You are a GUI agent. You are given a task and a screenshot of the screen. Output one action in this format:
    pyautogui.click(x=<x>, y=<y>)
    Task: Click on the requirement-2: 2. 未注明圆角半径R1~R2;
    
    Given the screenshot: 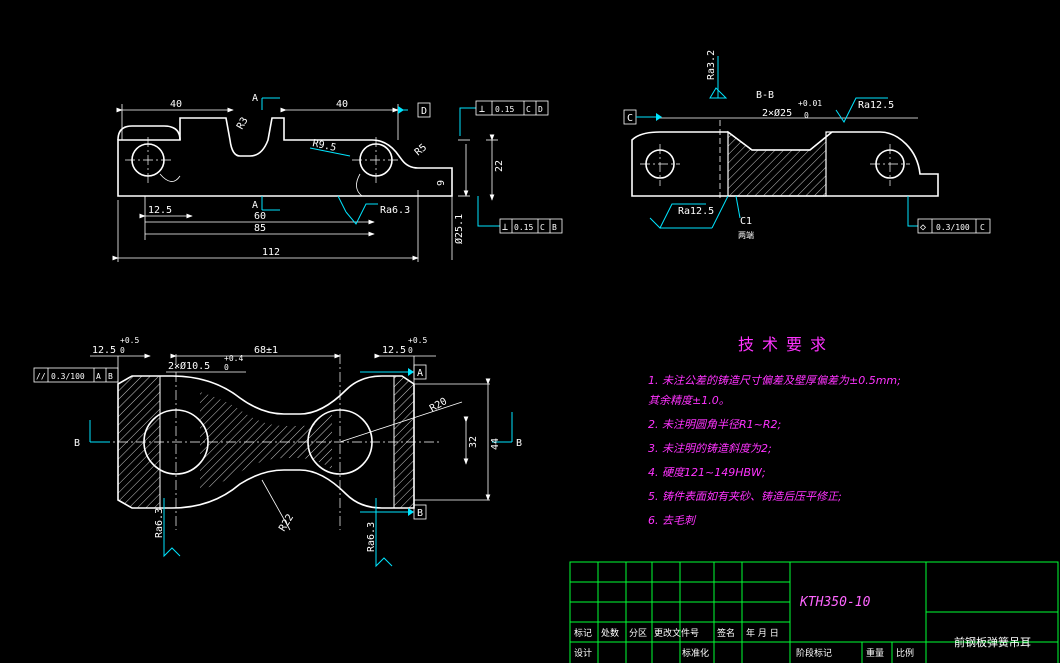 What is the action you would take?
    pyautogui.click(x=714, y=424)
    